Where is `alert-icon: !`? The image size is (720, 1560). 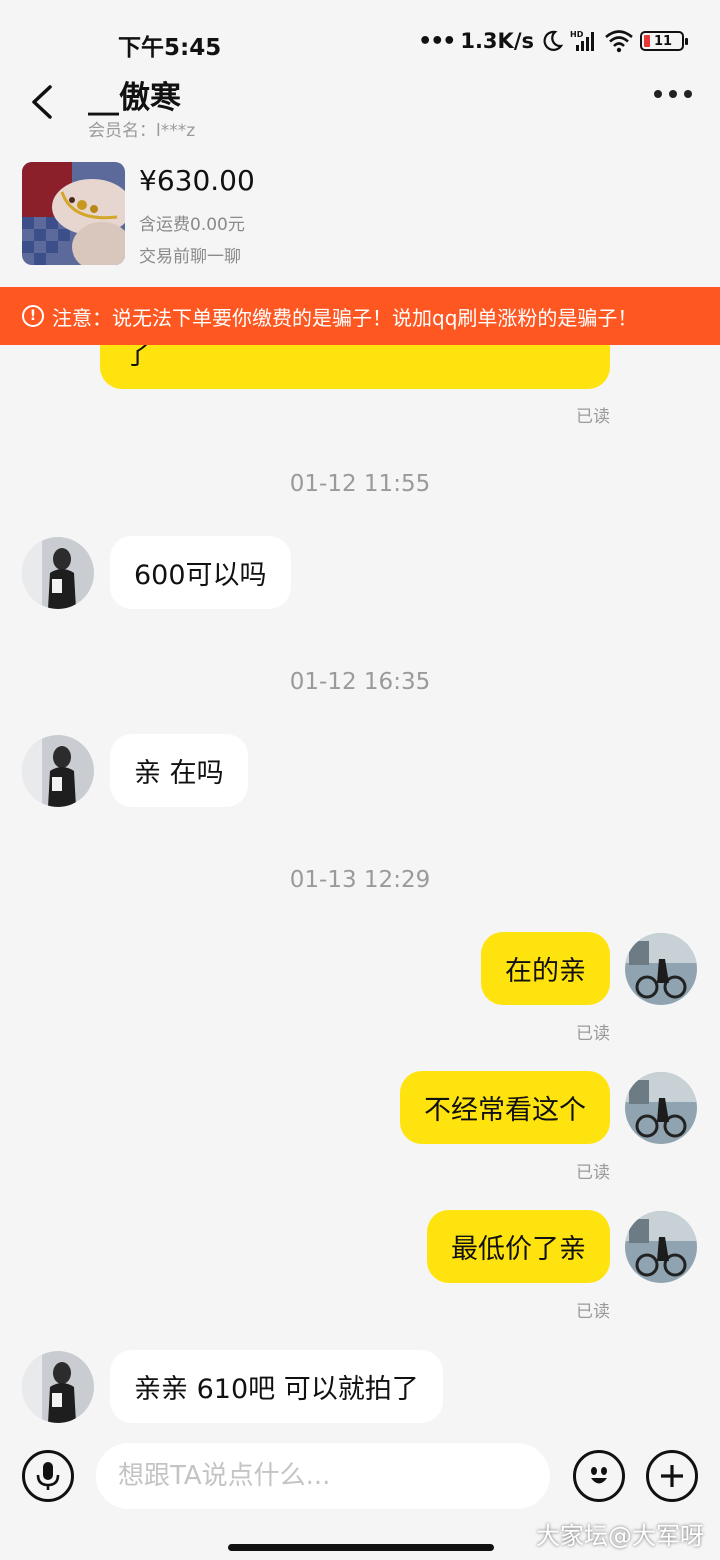 alert-icon: ! is located at coordinates (33, 316).